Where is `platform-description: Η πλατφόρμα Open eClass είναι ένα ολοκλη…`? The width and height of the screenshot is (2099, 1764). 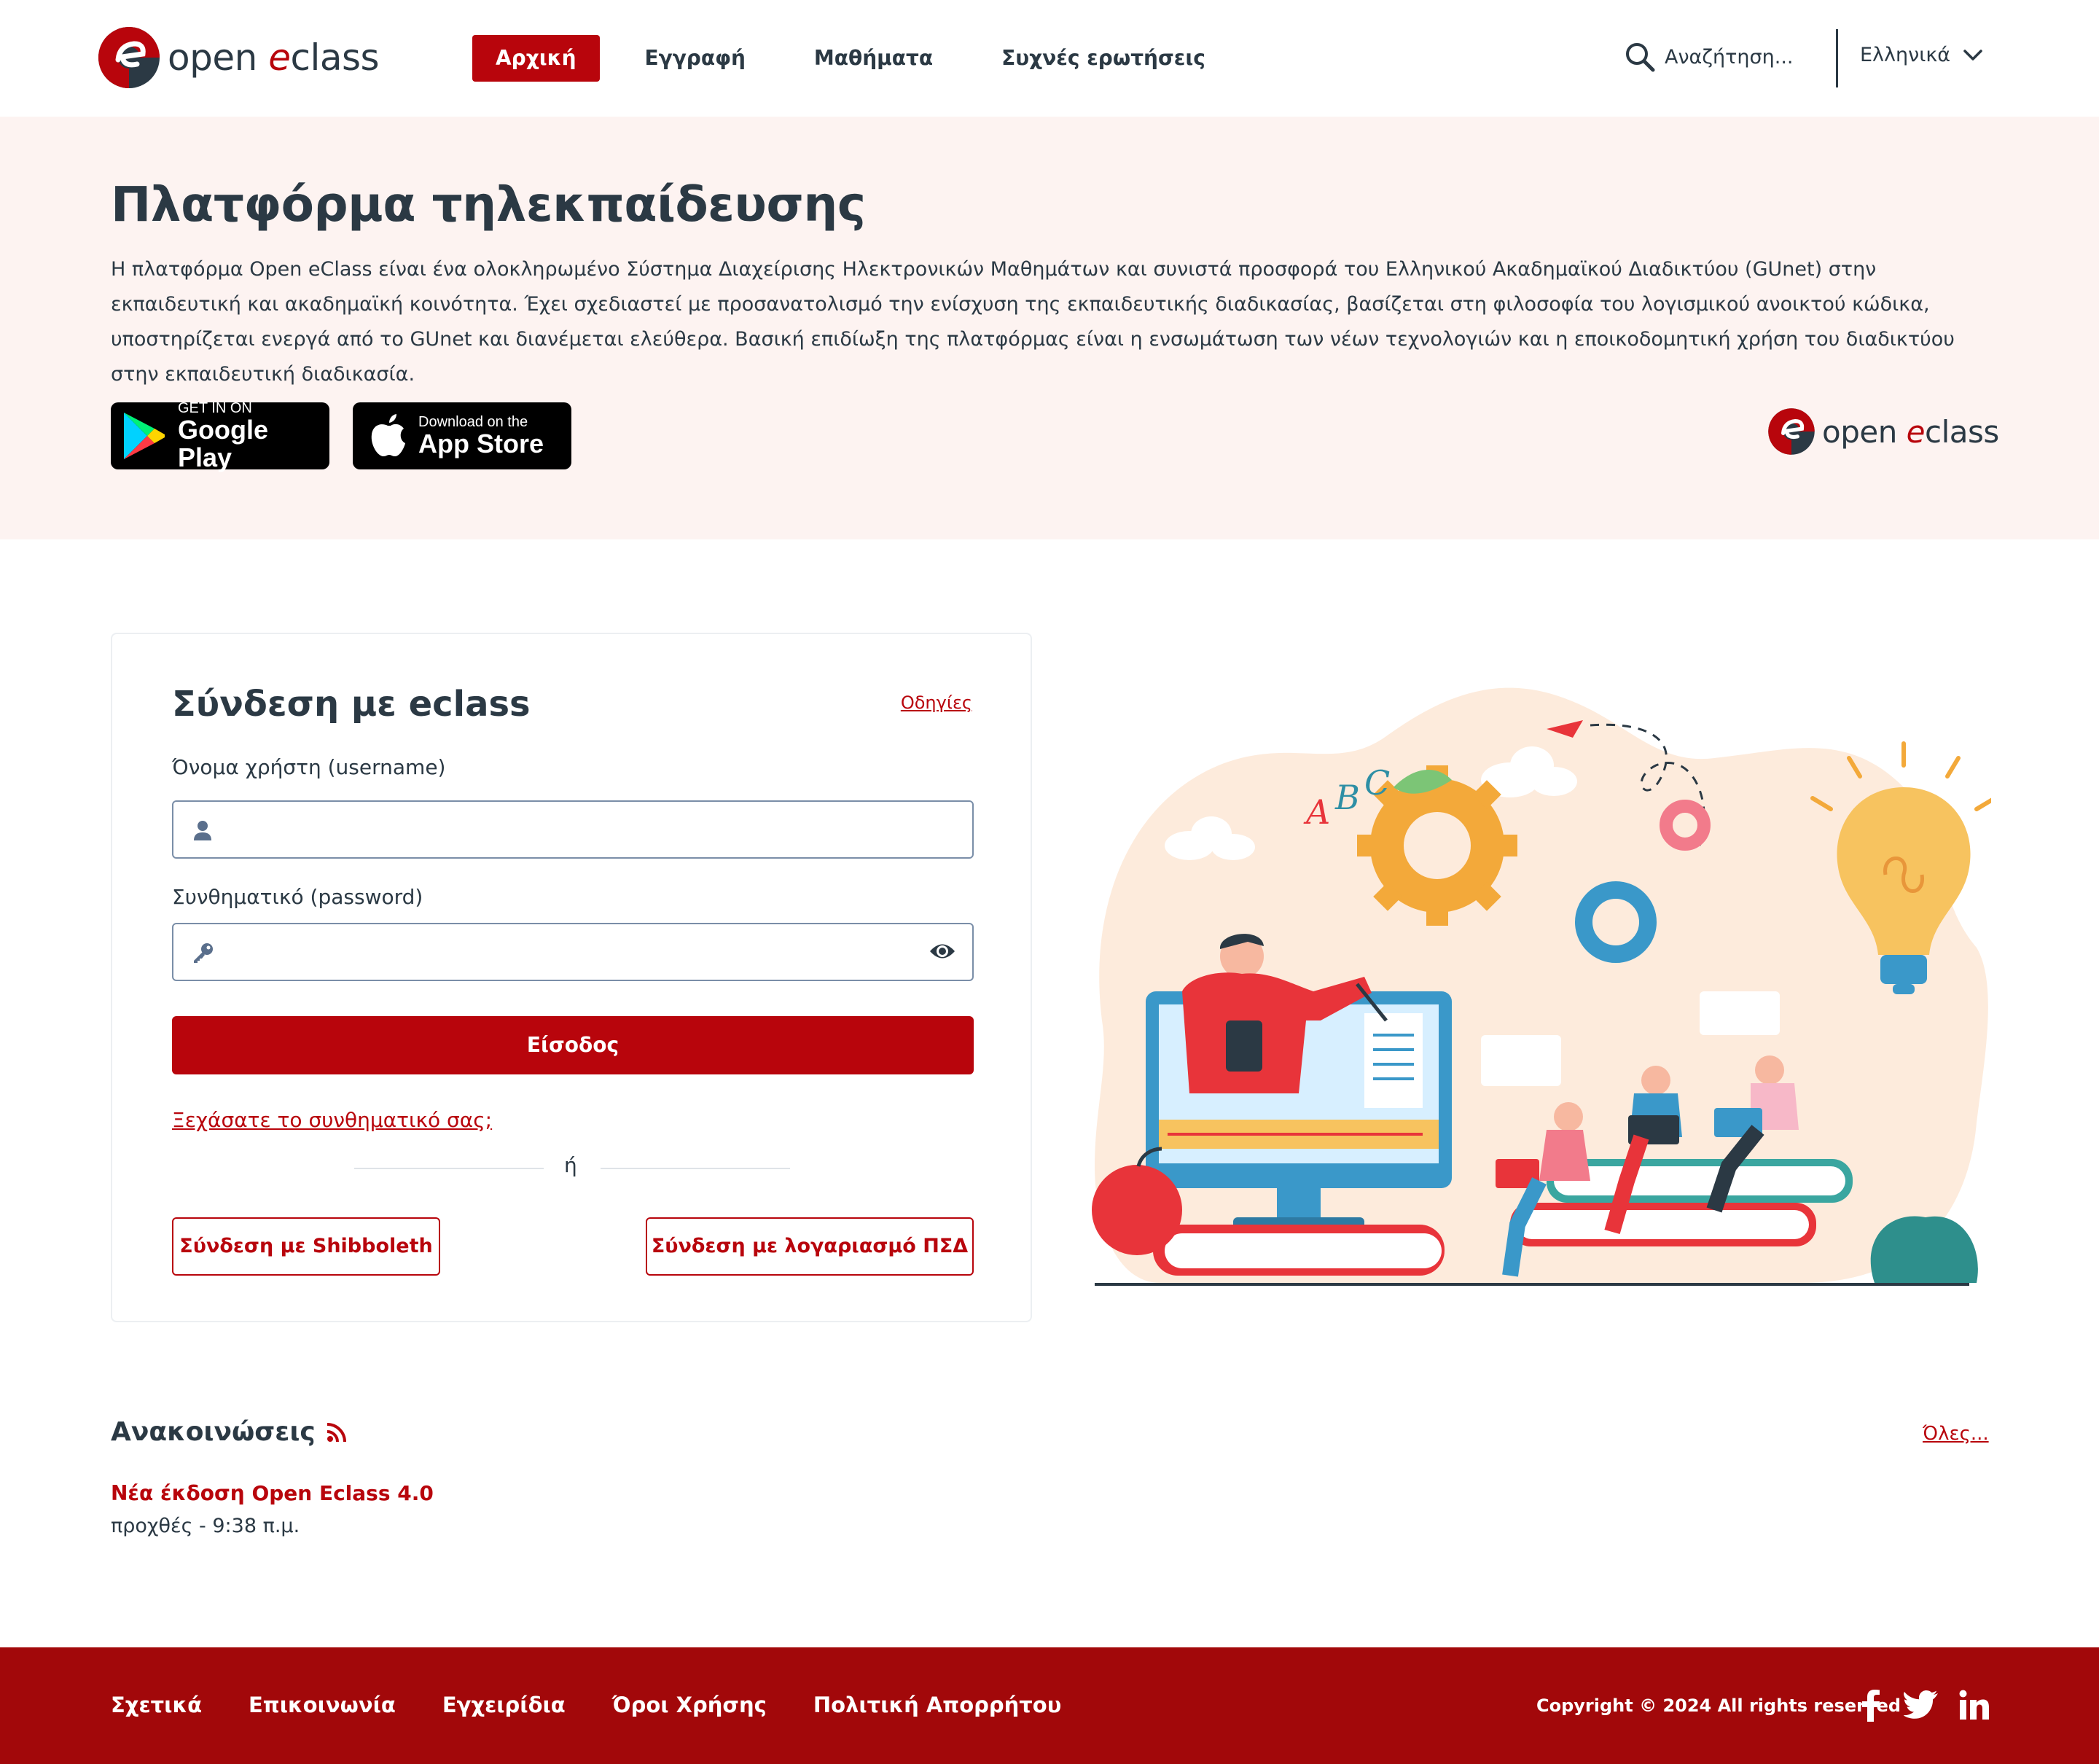 platform-description: Η πλατφόρμα Open eClass είναι ένα ολοκλη… is located at coordinates (1033, 322).